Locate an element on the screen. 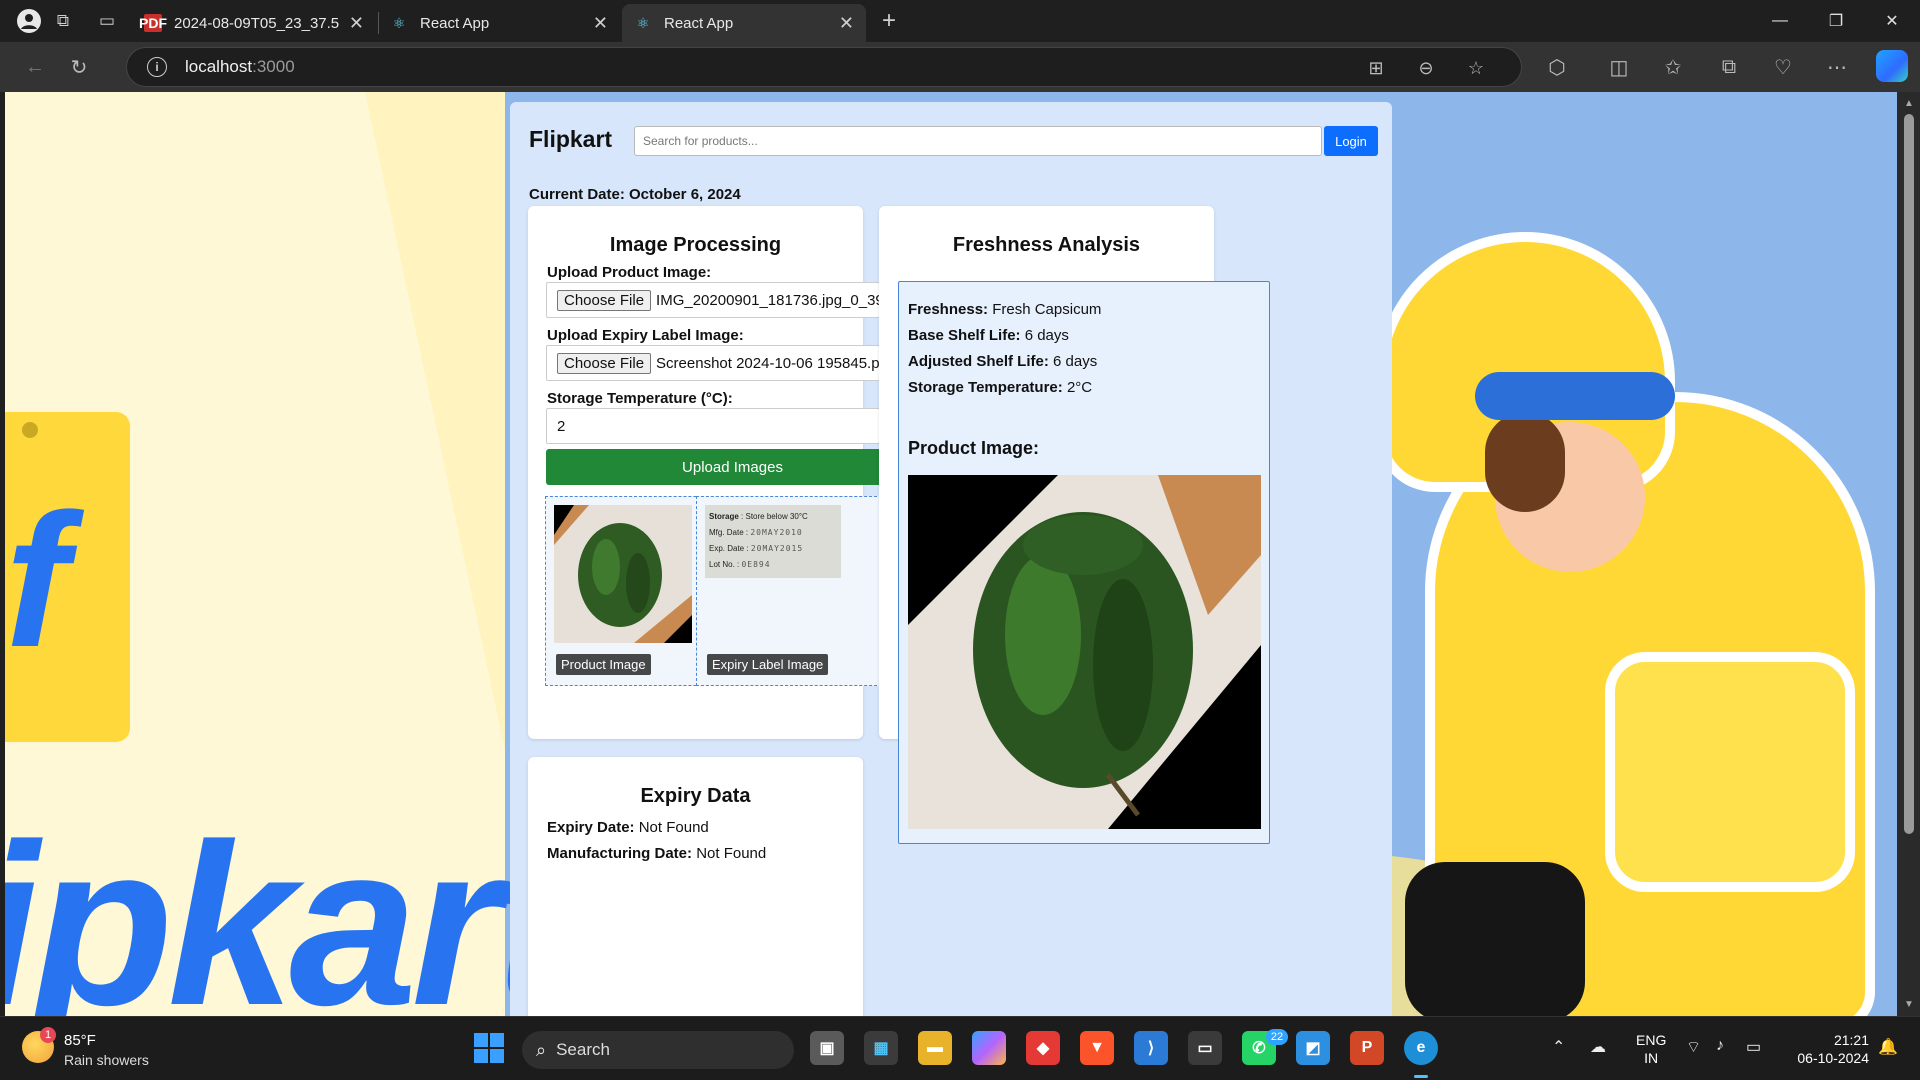  label-key: Storage is located at coordinates (724, 516).